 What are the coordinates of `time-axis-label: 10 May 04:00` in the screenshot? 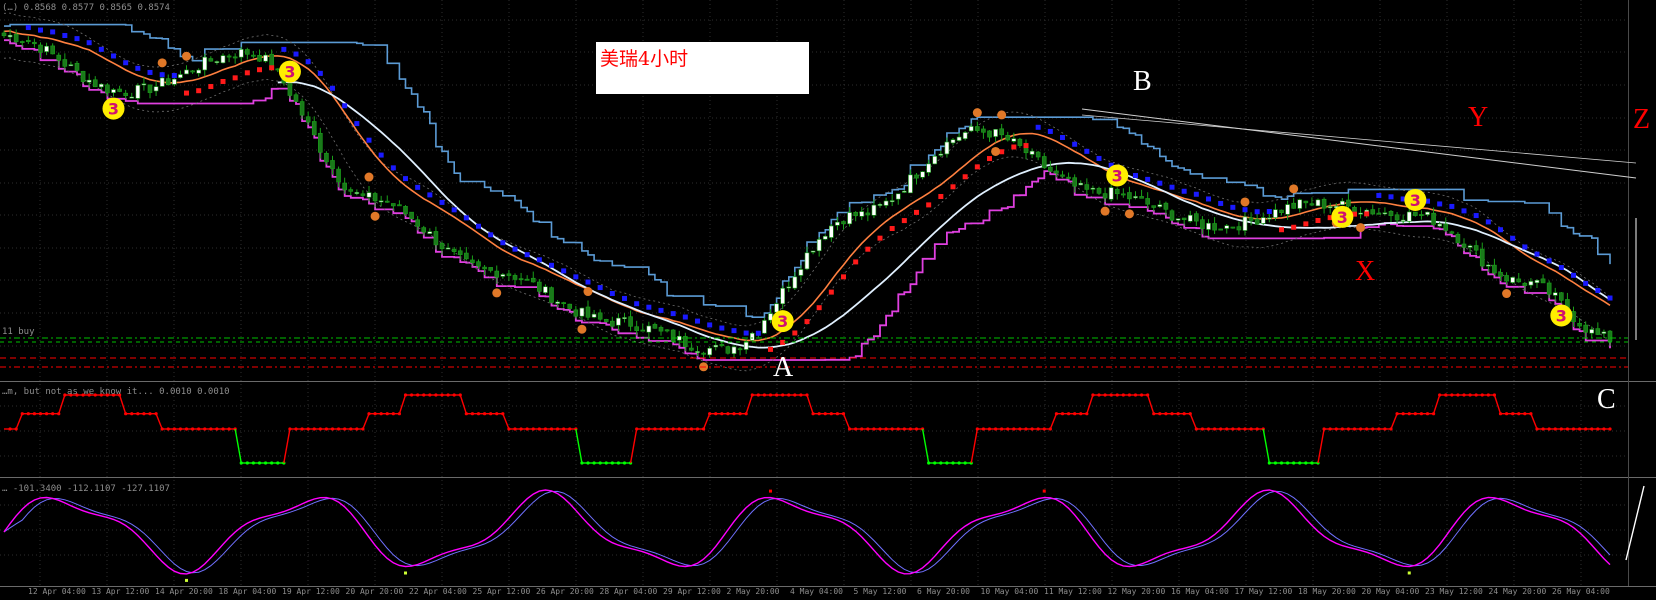 It's located at (1009, 591).